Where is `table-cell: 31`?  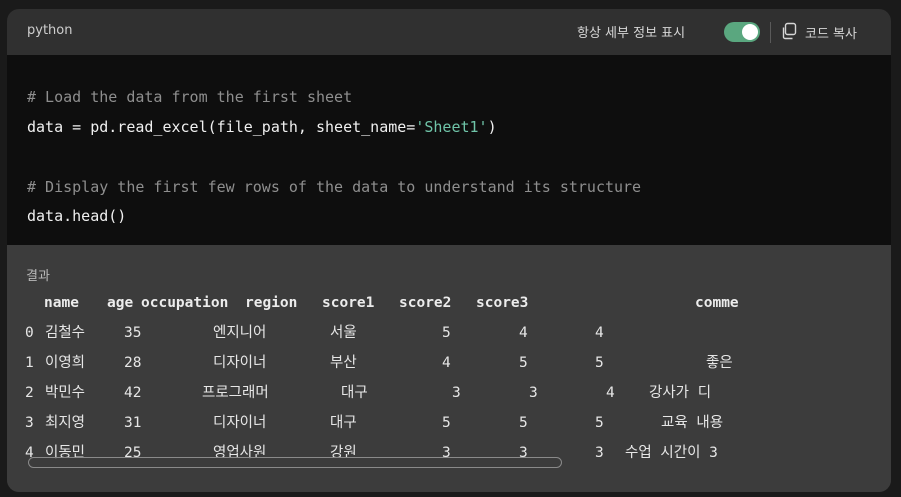 table-cell: 31 is located at coordinates (133, 423).